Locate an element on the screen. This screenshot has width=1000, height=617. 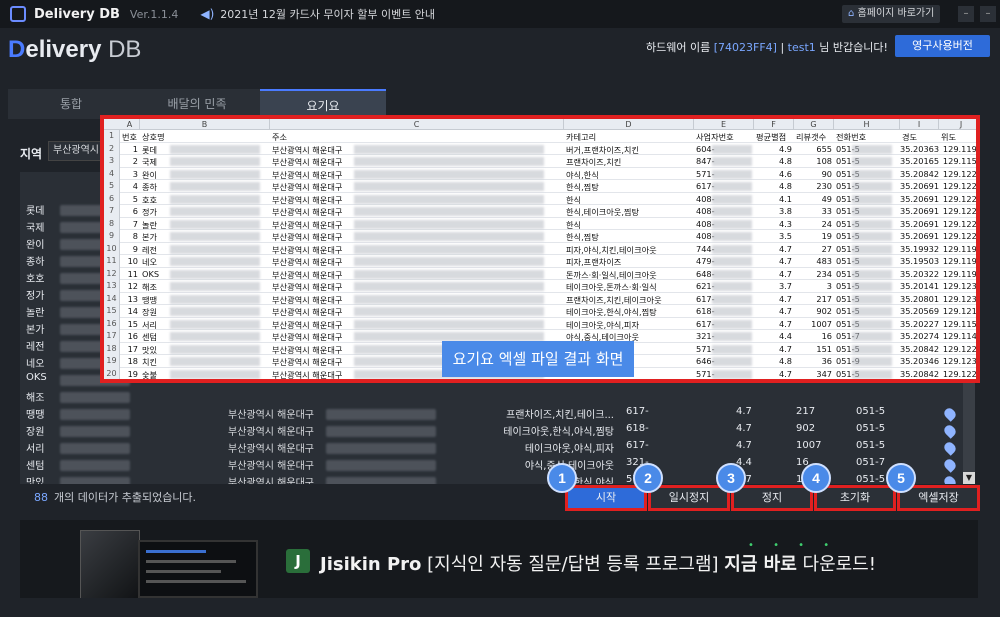
excel-row-number: 5 is located at coordinates (112, 186).